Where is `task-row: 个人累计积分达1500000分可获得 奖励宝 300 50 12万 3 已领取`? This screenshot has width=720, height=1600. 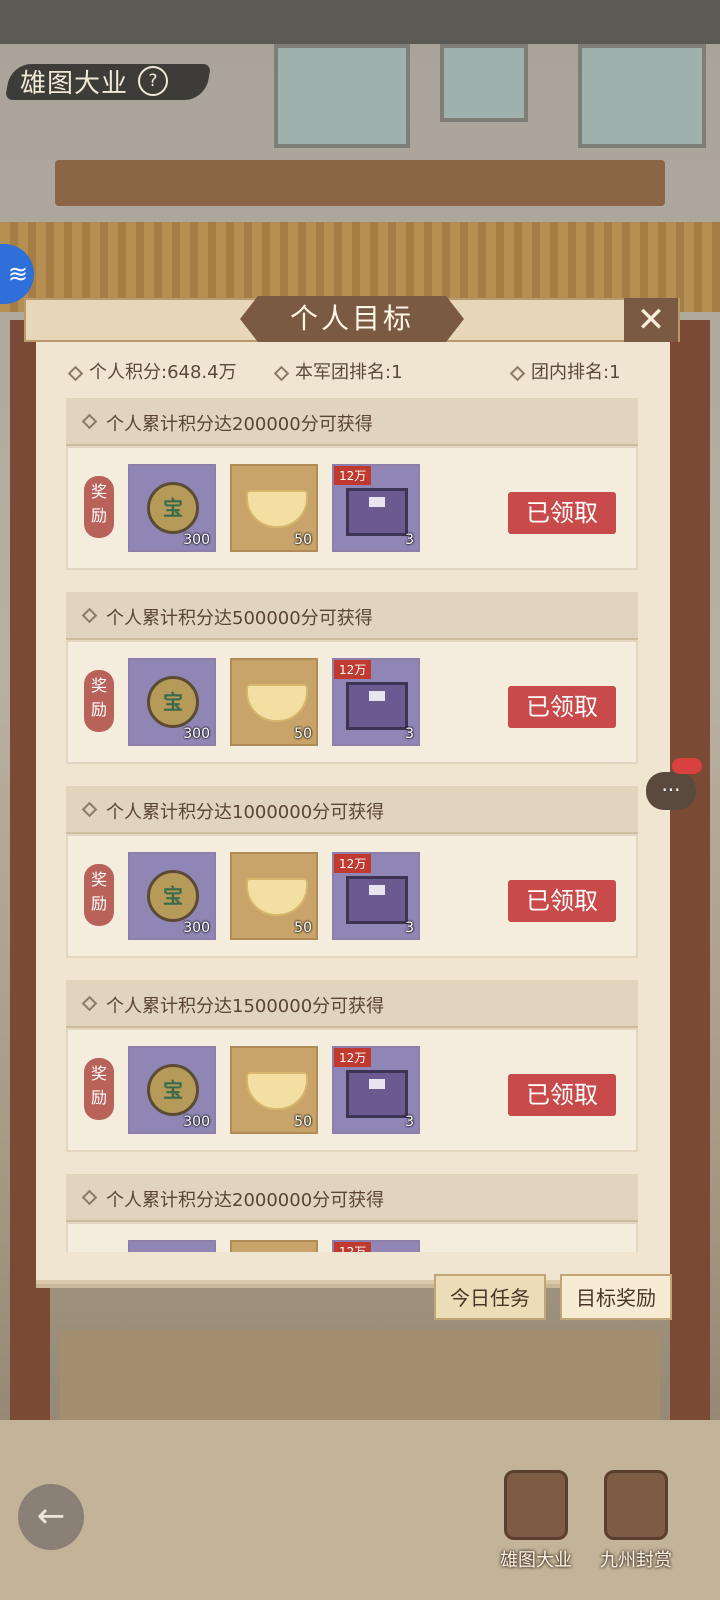 task-row: 个人累计积分达1500000分可获得 奖励宝 300 50 12万 3 已领取 is located at coordinates (352, 1067).